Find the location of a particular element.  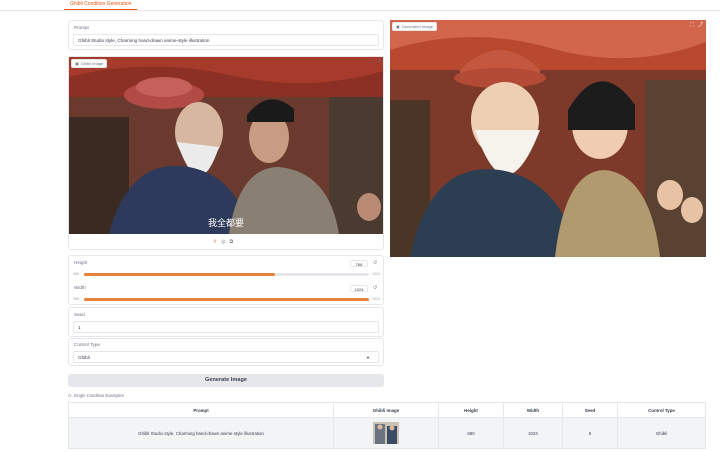

example-thumbnail is located at coordinates (386, 433).